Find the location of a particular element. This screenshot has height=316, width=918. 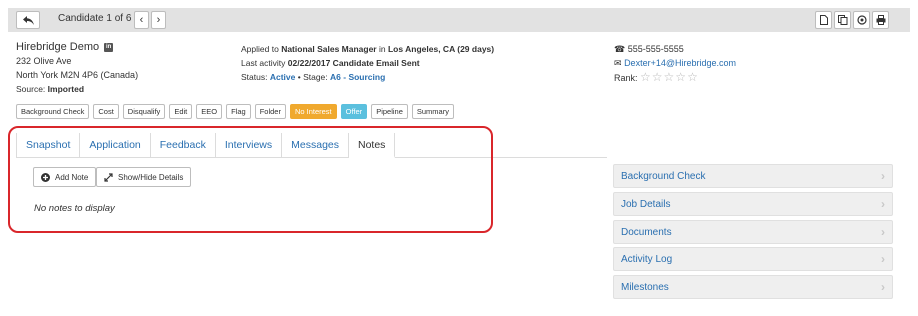

folder-action: Folder is located at coordinates (270, 111).